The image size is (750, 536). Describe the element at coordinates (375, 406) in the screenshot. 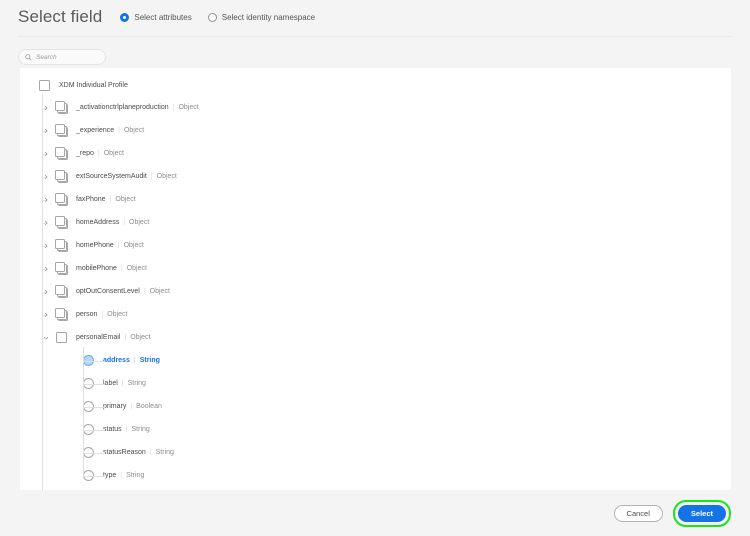

I see `tree-row-leaf: primary | Boolean` at that location.